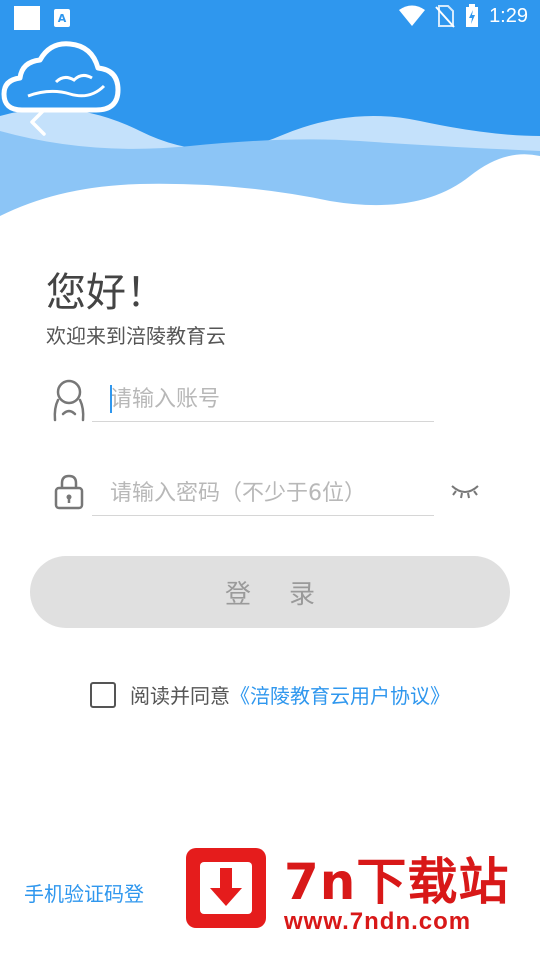 This screenshot has height=960, width=540. I want to click on login-button: 登录, so click(270, 592).